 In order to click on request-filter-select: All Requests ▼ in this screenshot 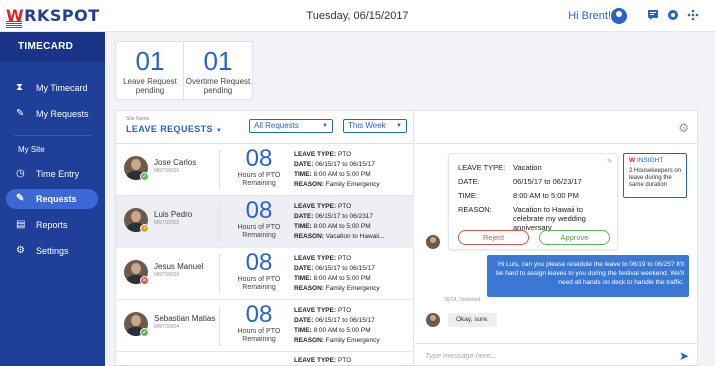, I will do `click(291, 126)`.